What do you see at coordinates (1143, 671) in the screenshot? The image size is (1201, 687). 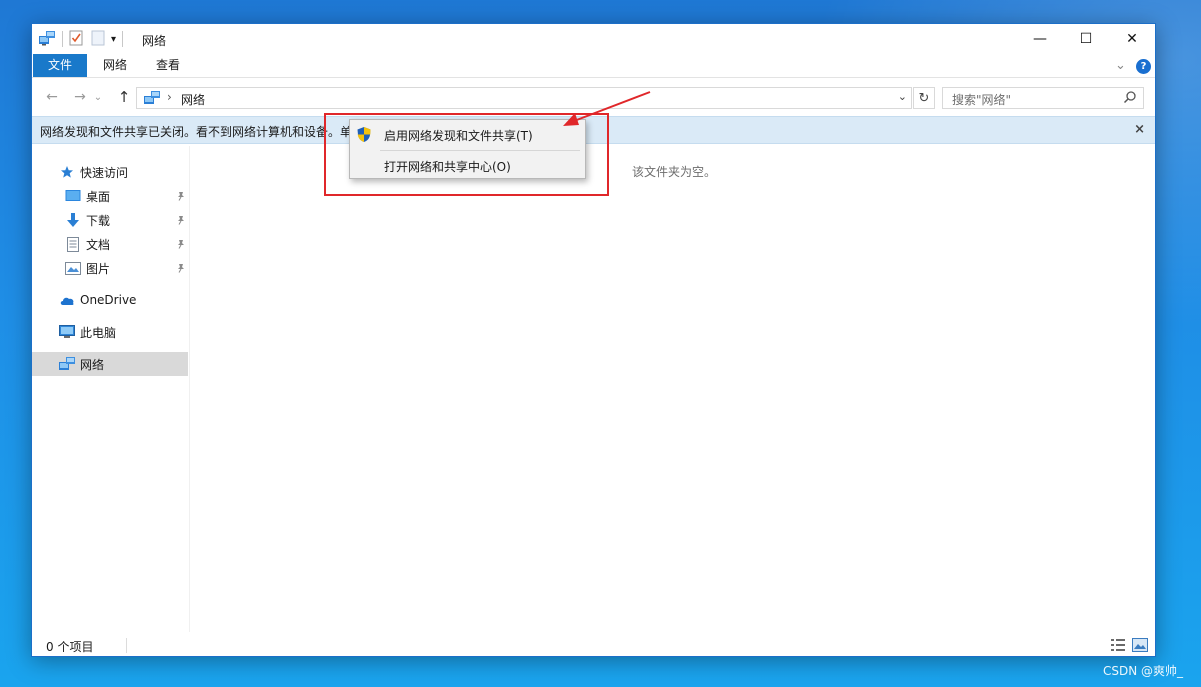 I see `csdn-watermark: CSDN @爽帅_` at bounding box center [1143, 671].